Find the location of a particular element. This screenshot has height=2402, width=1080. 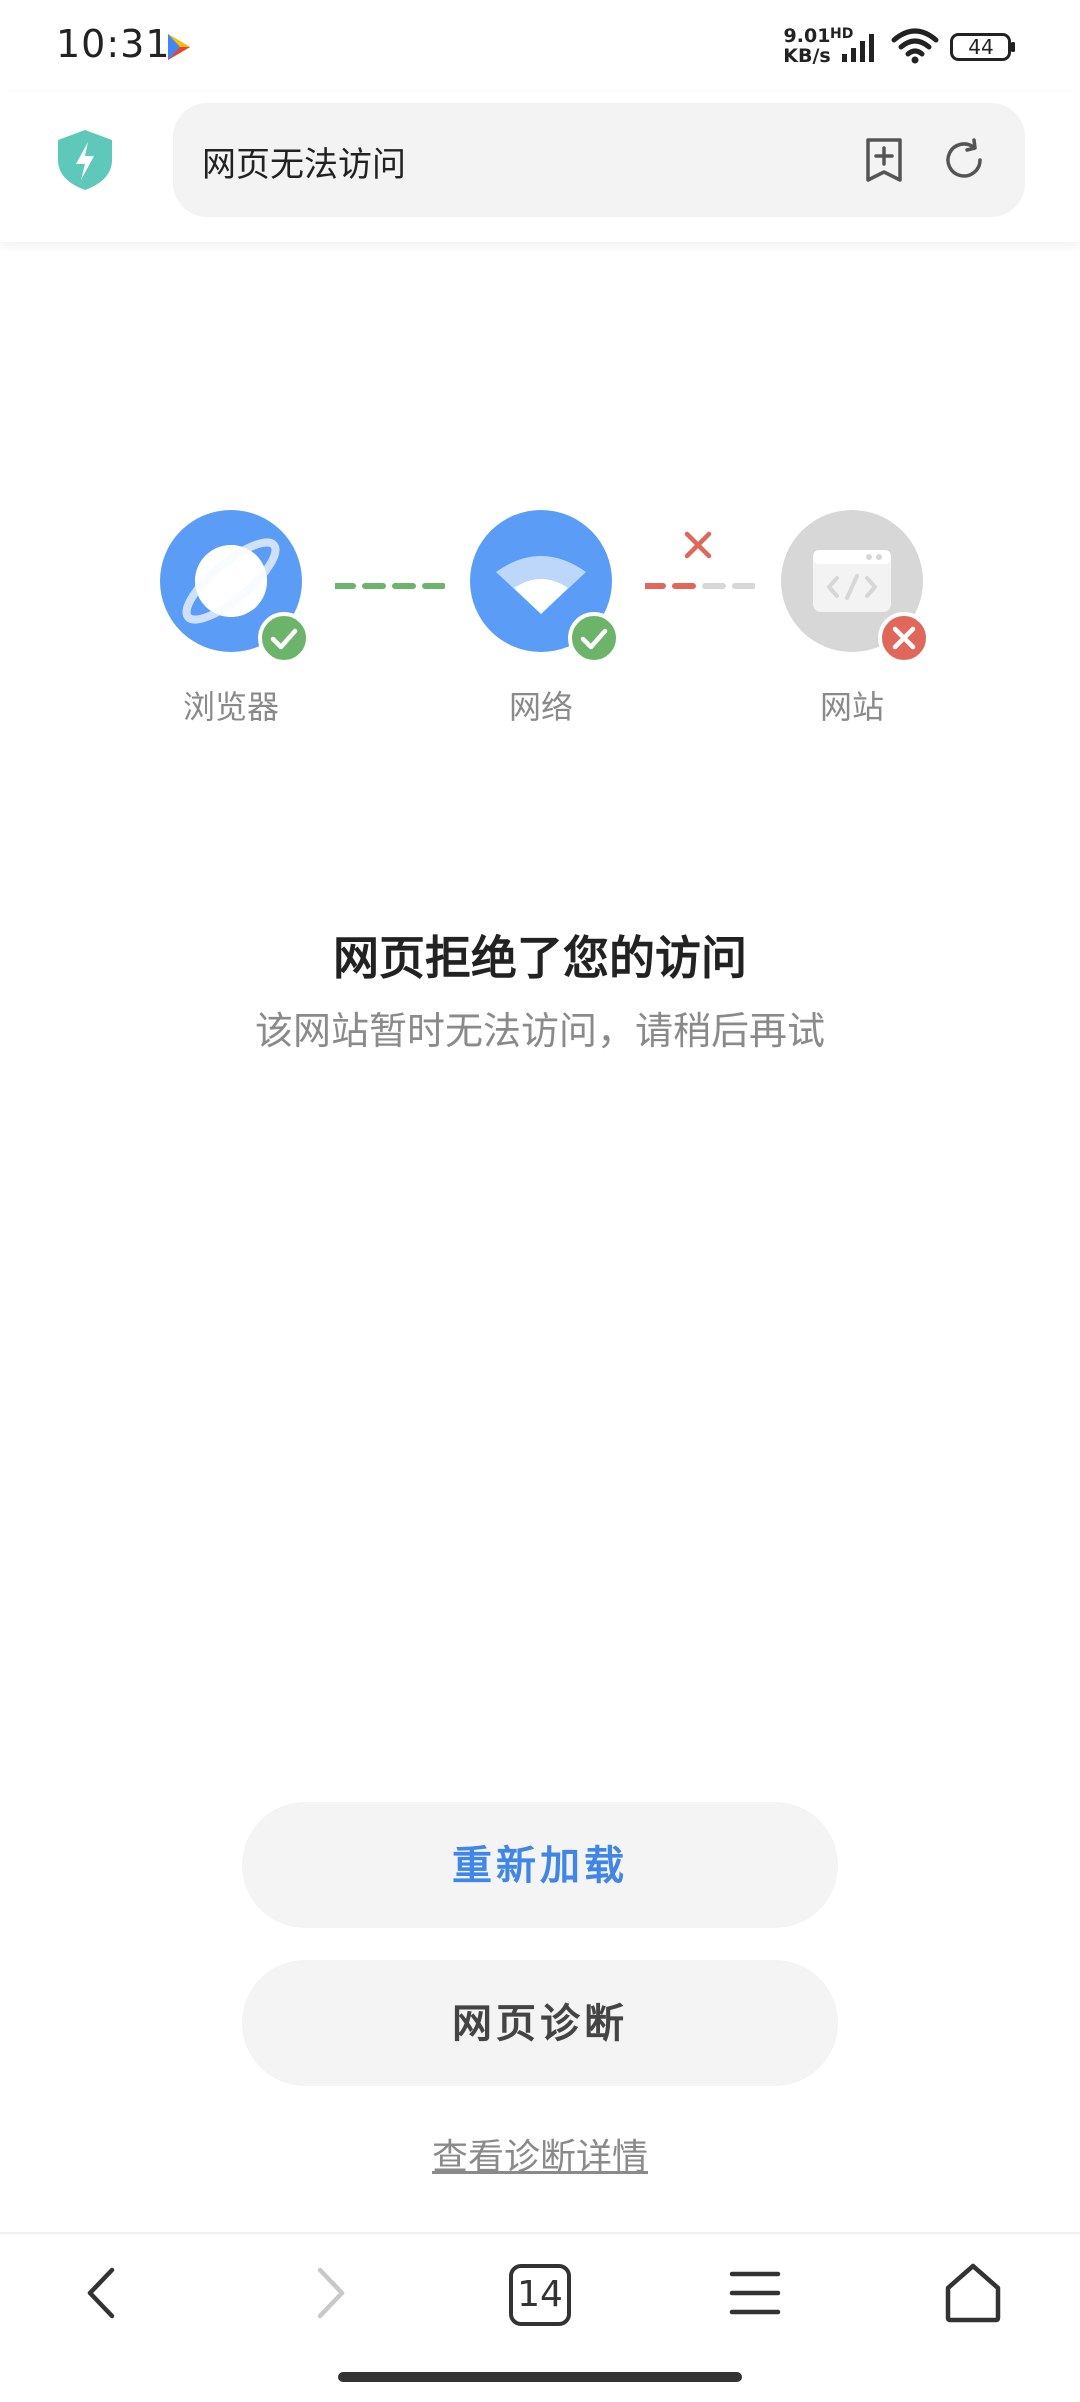

net-speed-value: 9.01 is located at coordinates (807, 36).